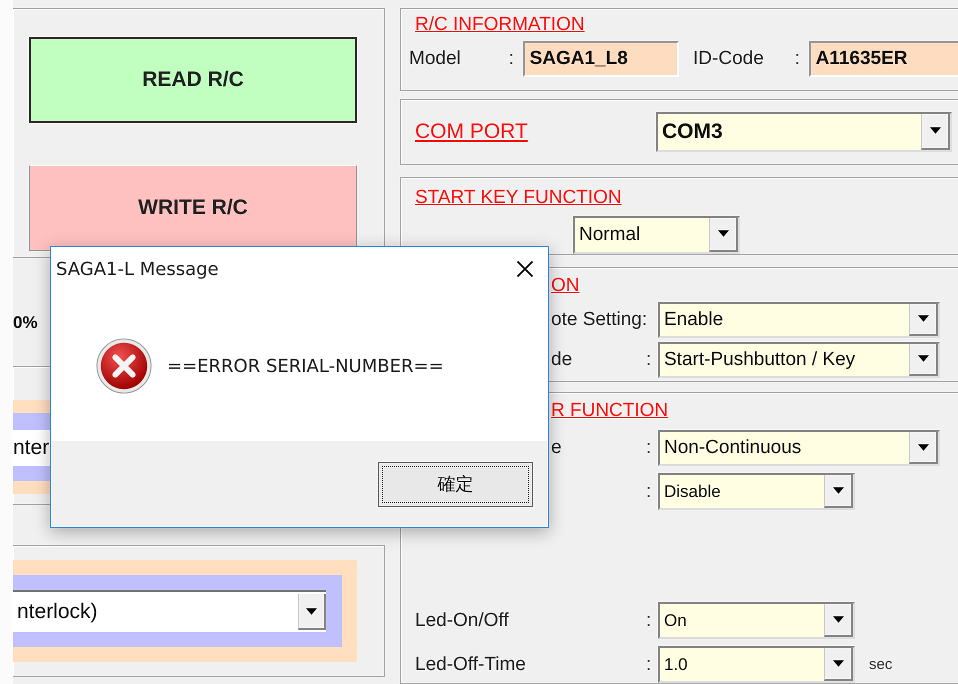  What do you see at coordinates (880, 665) in the screenshot?
I see `unit-label: sec` at bounding box center [880, 665].